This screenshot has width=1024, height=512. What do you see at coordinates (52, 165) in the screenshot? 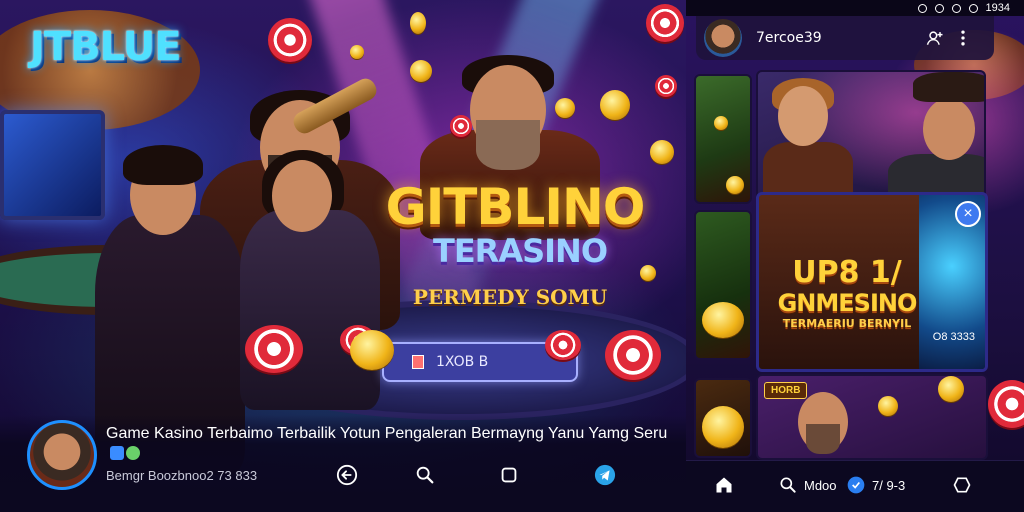
I see `slot-machine` at bounding box center [52, 165].